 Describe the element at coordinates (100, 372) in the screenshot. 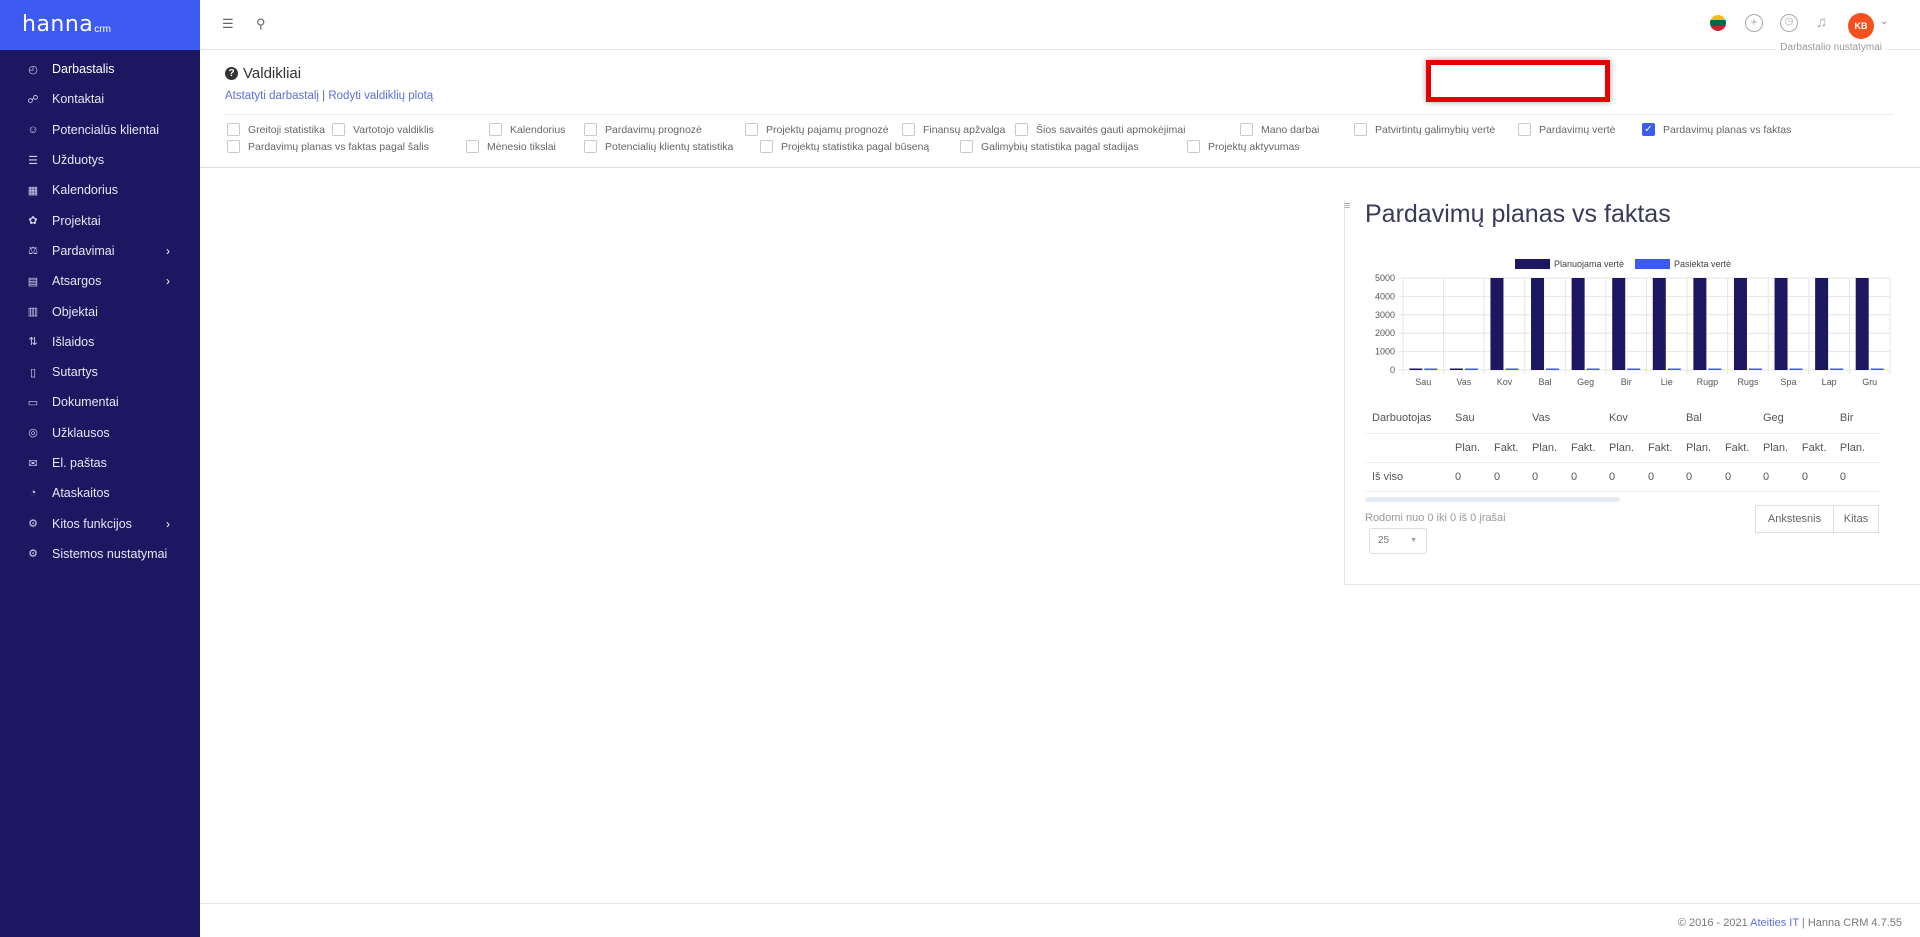

I see `sidebar-item-sutartys: ▯ Sutartys` at that location.